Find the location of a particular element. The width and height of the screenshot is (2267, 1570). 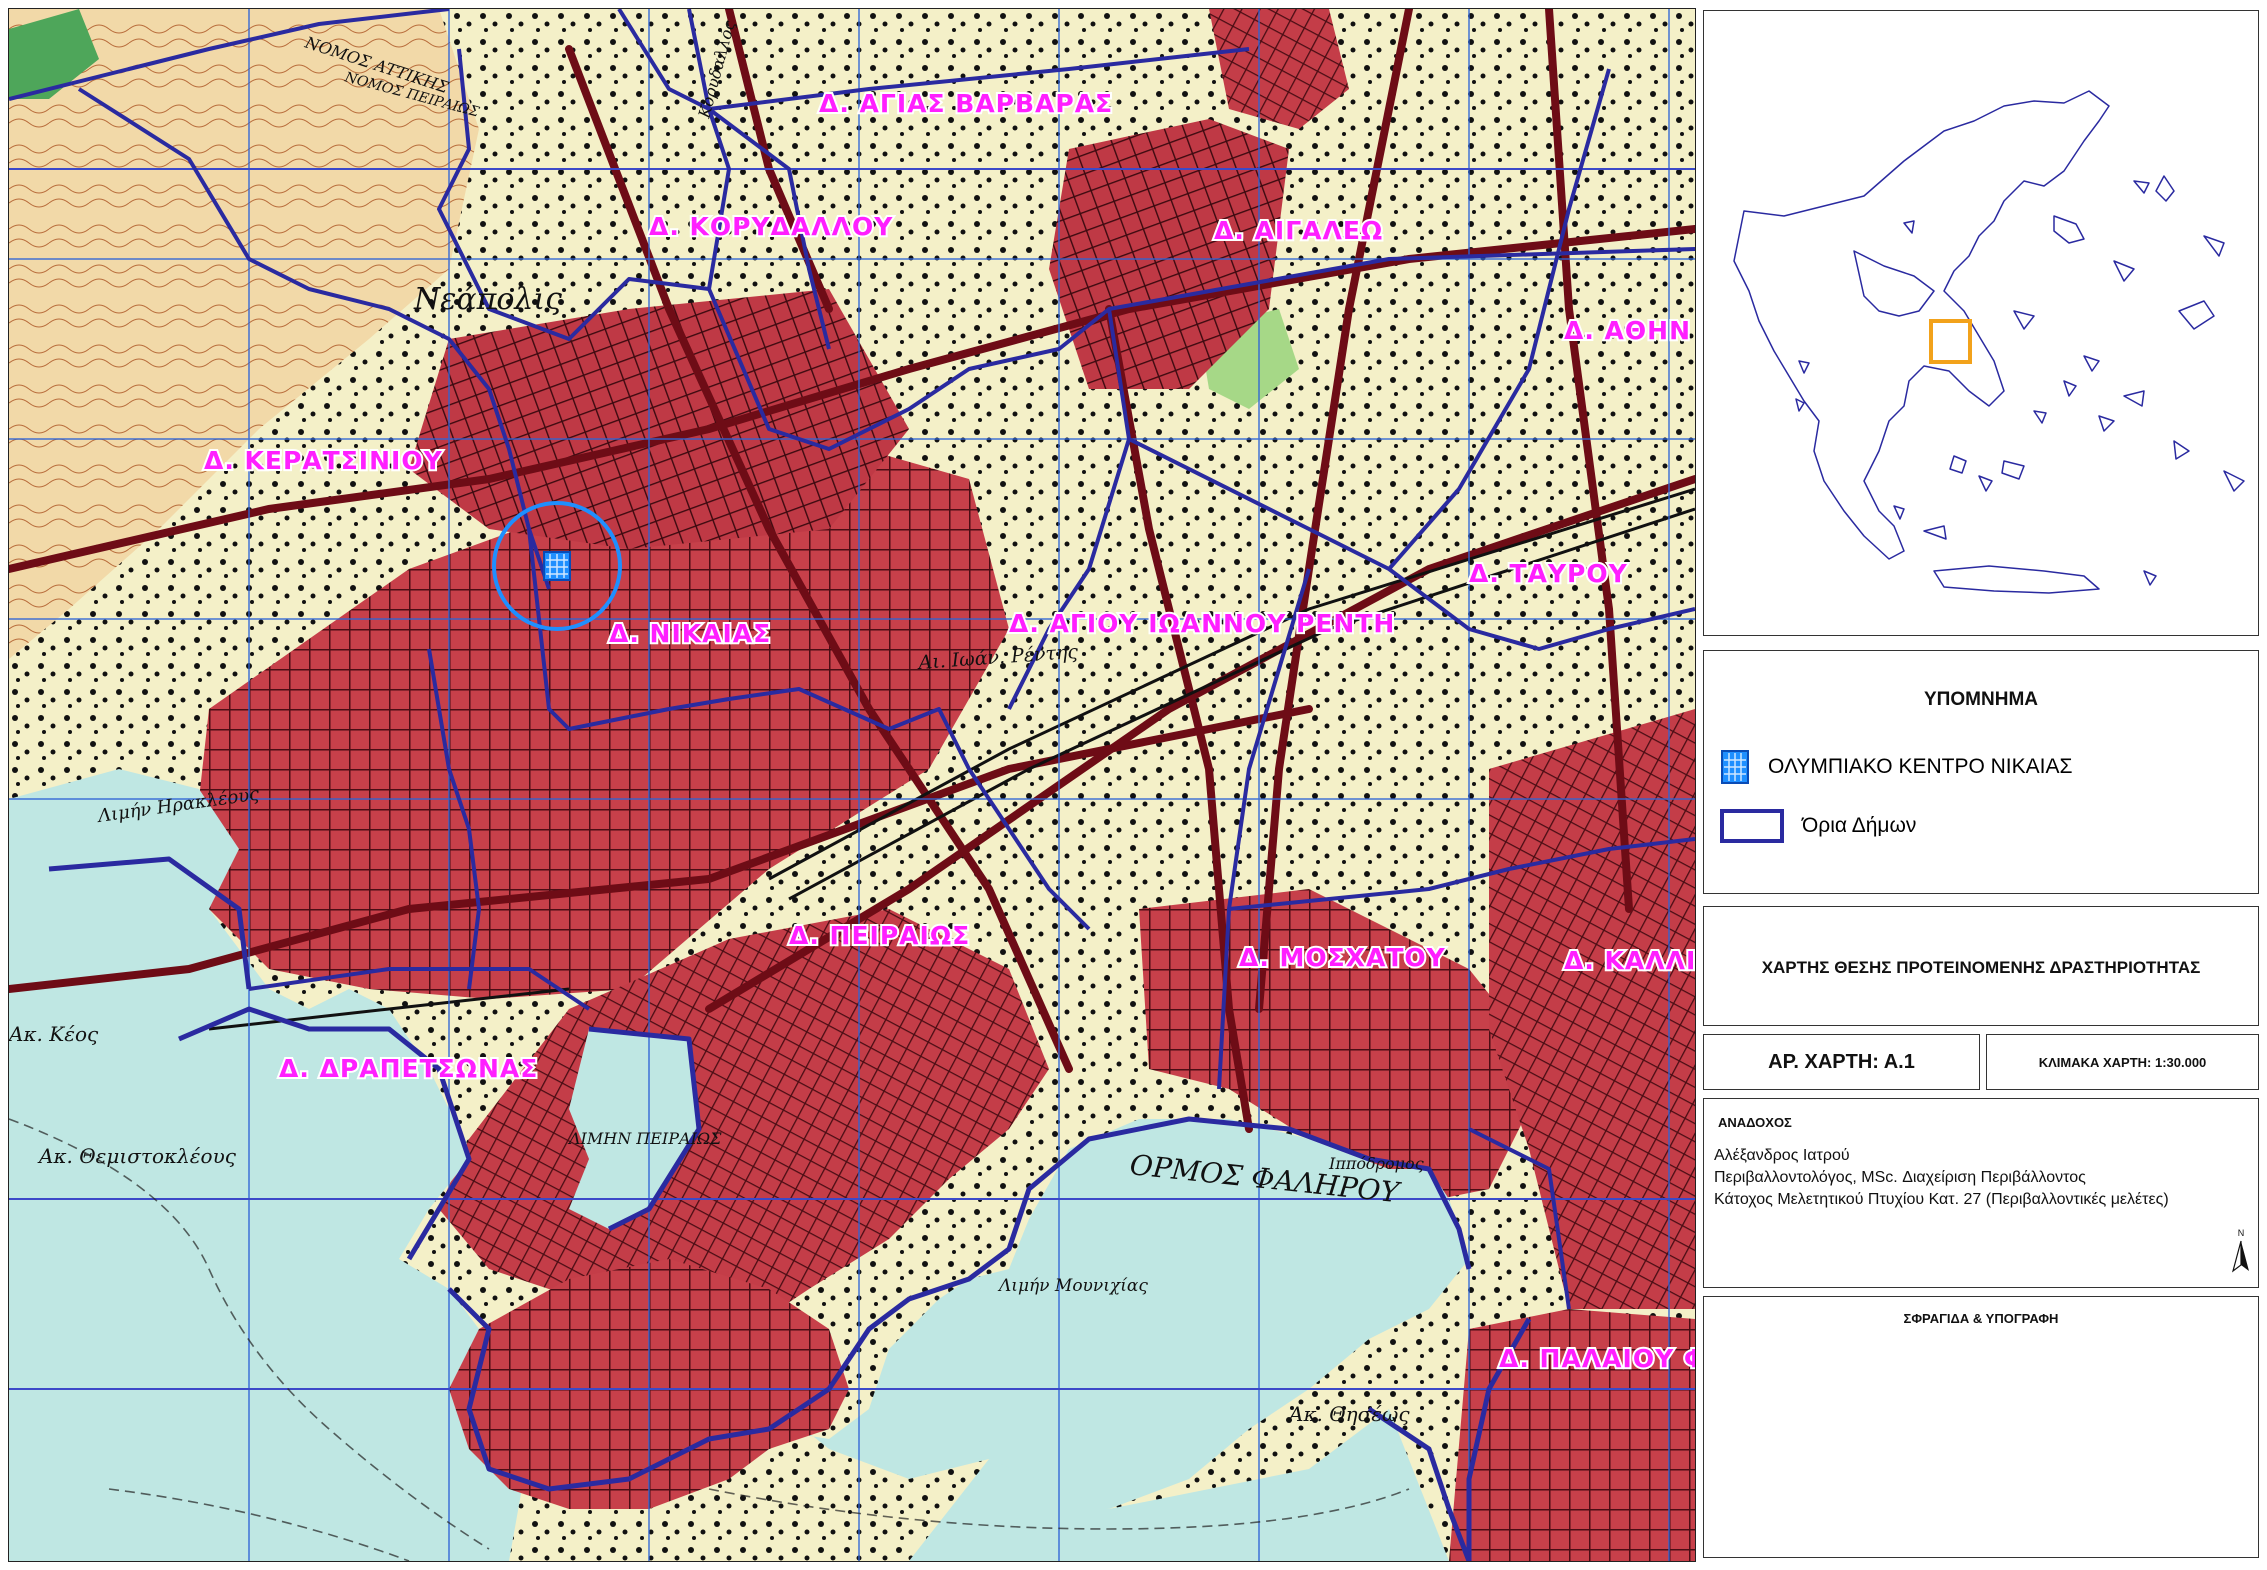

municipality-label: Δ. ΚΟΡΥΔΑΛΛΟΥ is located at coordinates (771, 226).